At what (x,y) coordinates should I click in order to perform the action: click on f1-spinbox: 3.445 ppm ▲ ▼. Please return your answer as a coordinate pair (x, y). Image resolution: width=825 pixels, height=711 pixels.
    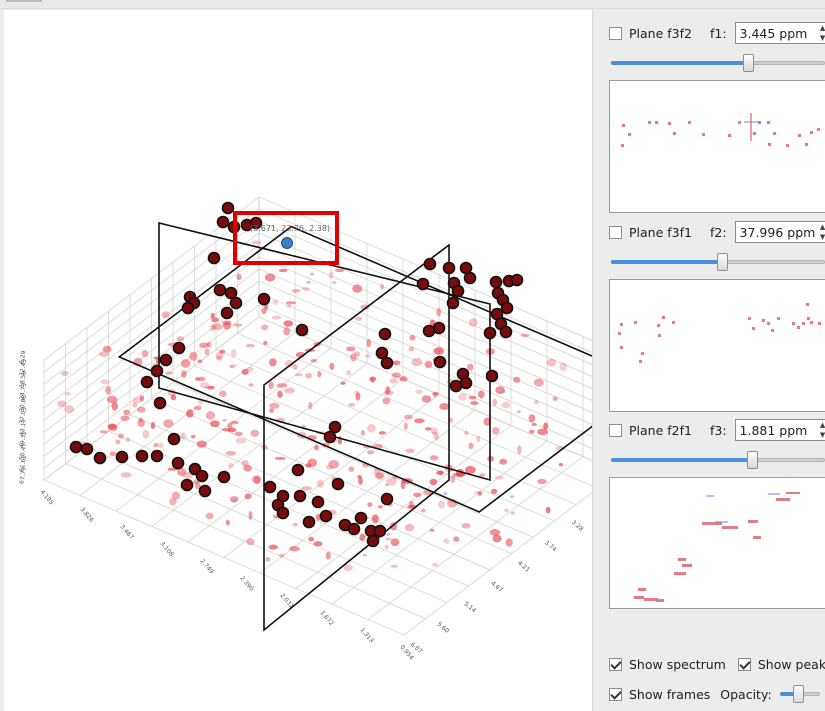
    Looking at the image, I should click on (779, 33).